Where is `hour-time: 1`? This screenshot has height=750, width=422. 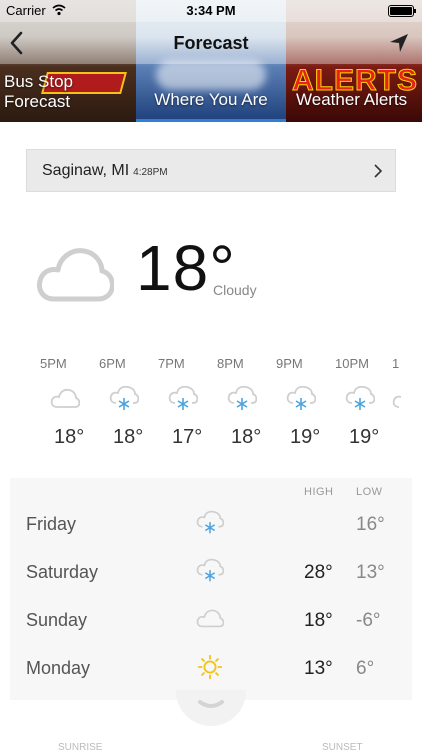 hour-time: 1 is located at coordinates (396, 363).